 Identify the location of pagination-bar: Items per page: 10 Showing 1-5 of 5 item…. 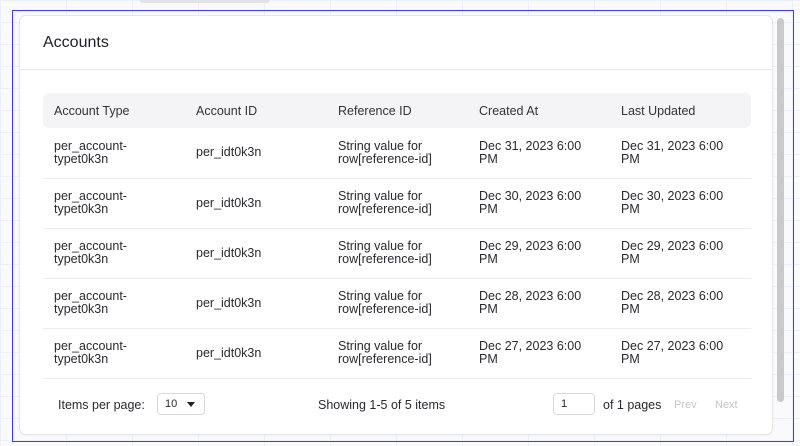
(396, 405).